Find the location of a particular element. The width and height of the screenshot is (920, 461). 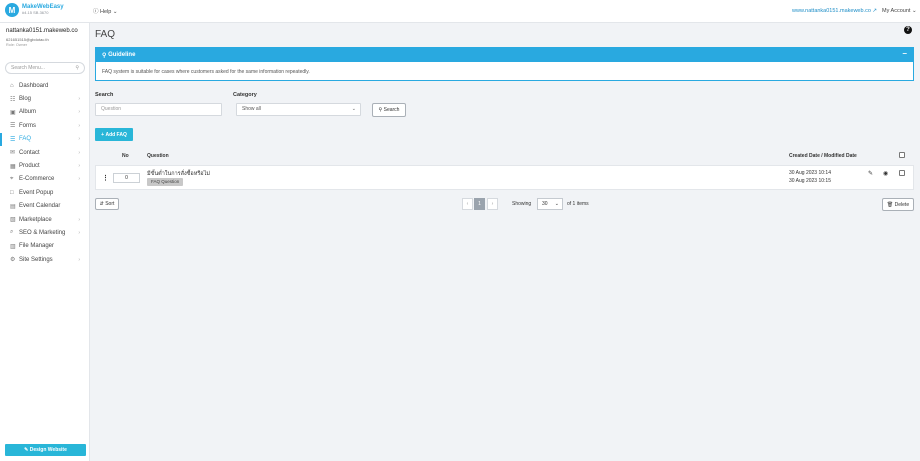

logo: M MakeWebEasy #4.15 SB.3670 is located at coordinates (34, 10).